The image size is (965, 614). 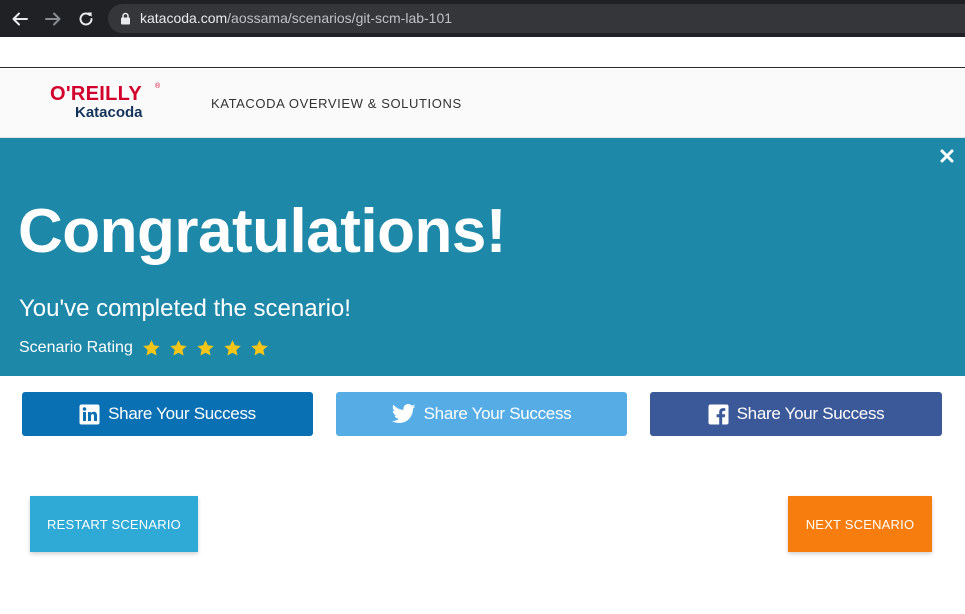 I want to click on share-facebook-button: Share Your Success, so click(x=796, y=414).